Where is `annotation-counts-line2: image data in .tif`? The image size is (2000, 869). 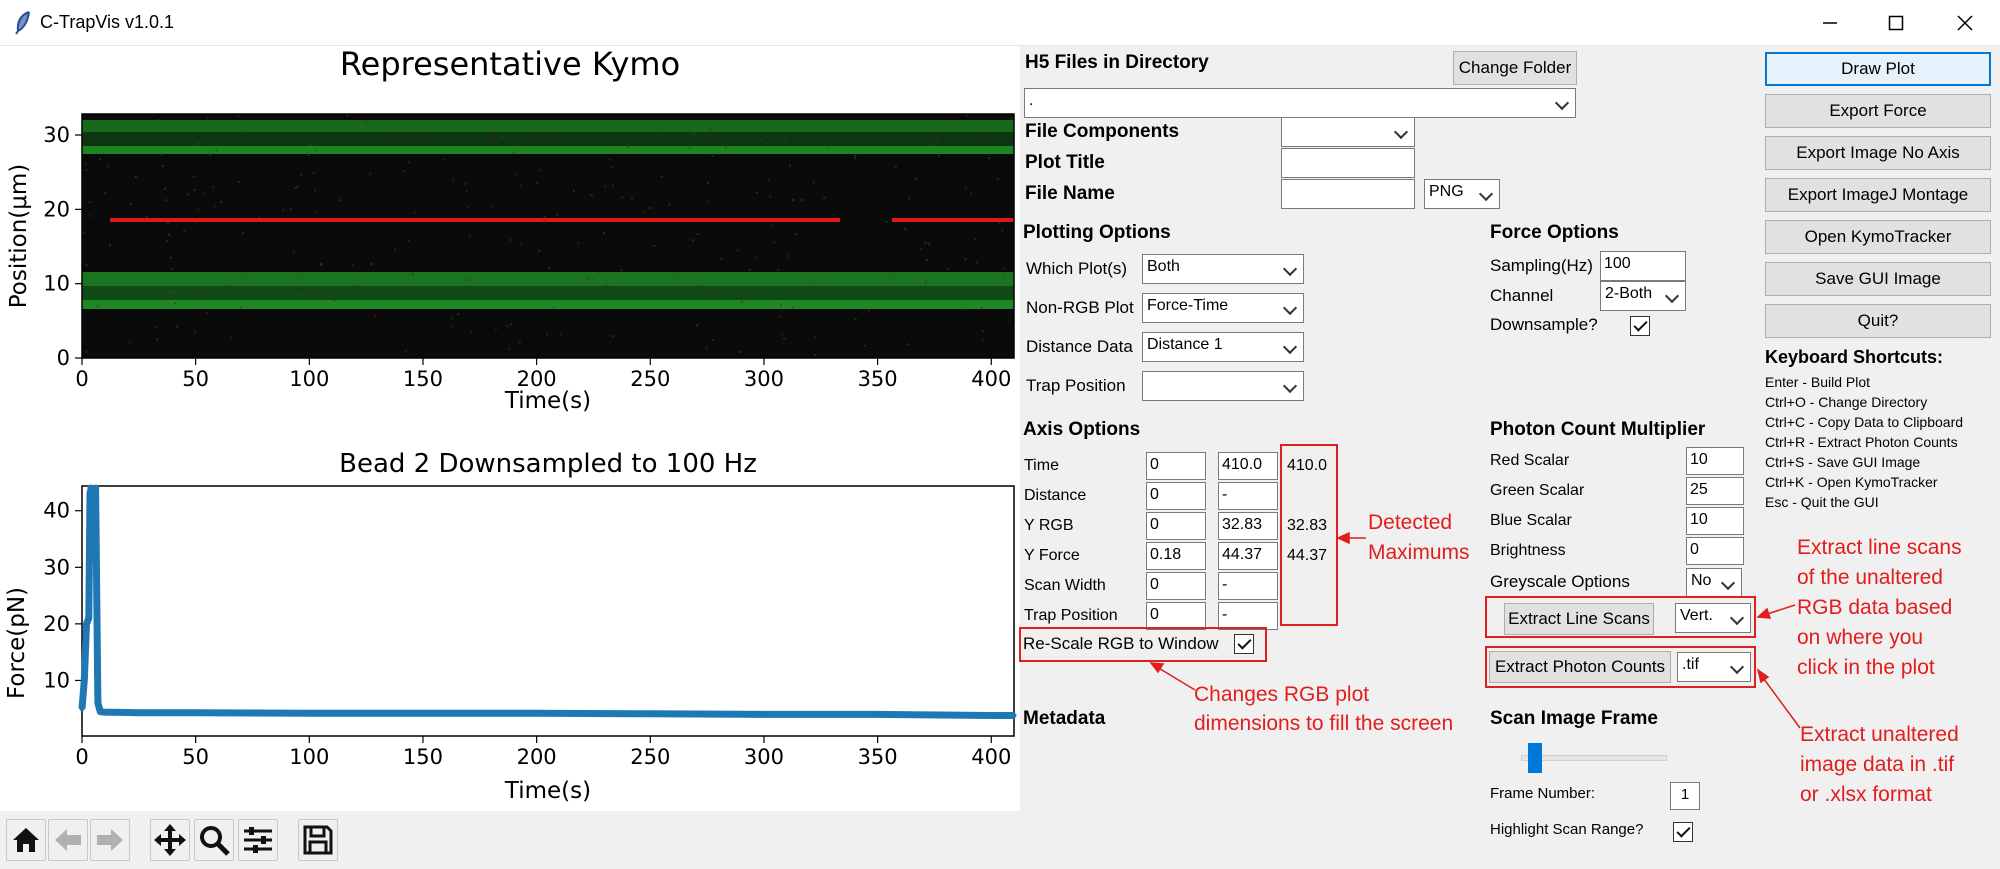 annotation-counts-line2: image data in .tif is located at coordinates (1877, 764).